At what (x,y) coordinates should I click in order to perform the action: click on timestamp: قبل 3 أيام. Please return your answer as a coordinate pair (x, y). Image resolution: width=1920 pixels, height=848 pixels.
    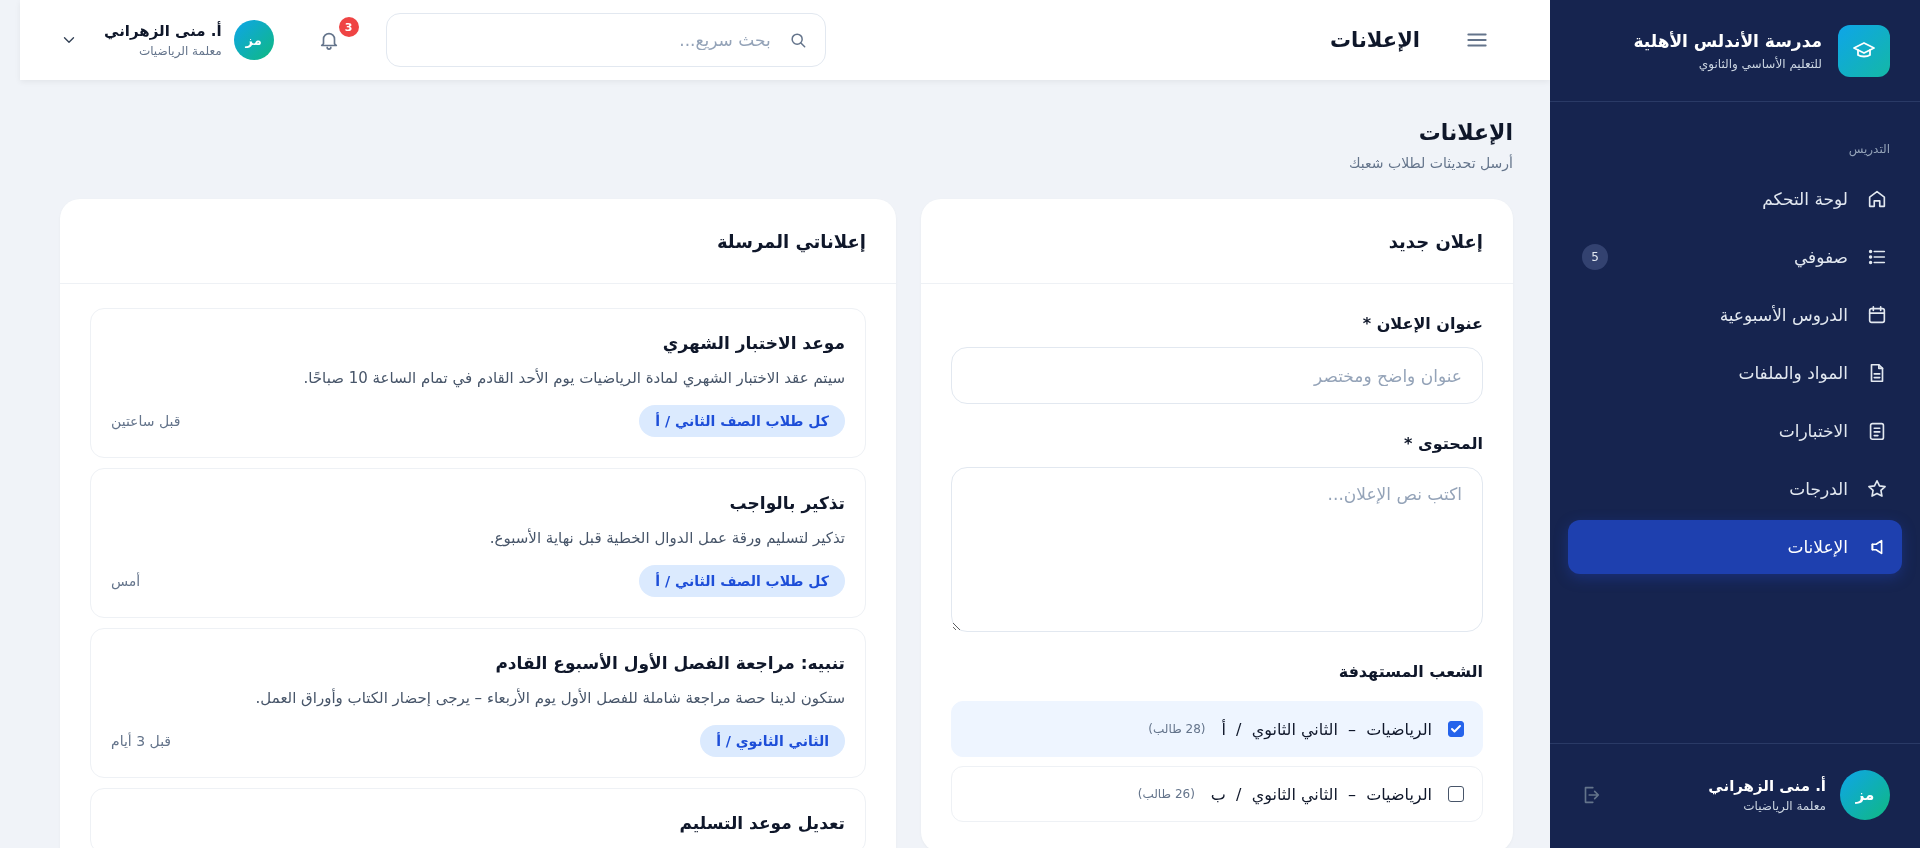
    Looking at the image, I should click on (141, 741).